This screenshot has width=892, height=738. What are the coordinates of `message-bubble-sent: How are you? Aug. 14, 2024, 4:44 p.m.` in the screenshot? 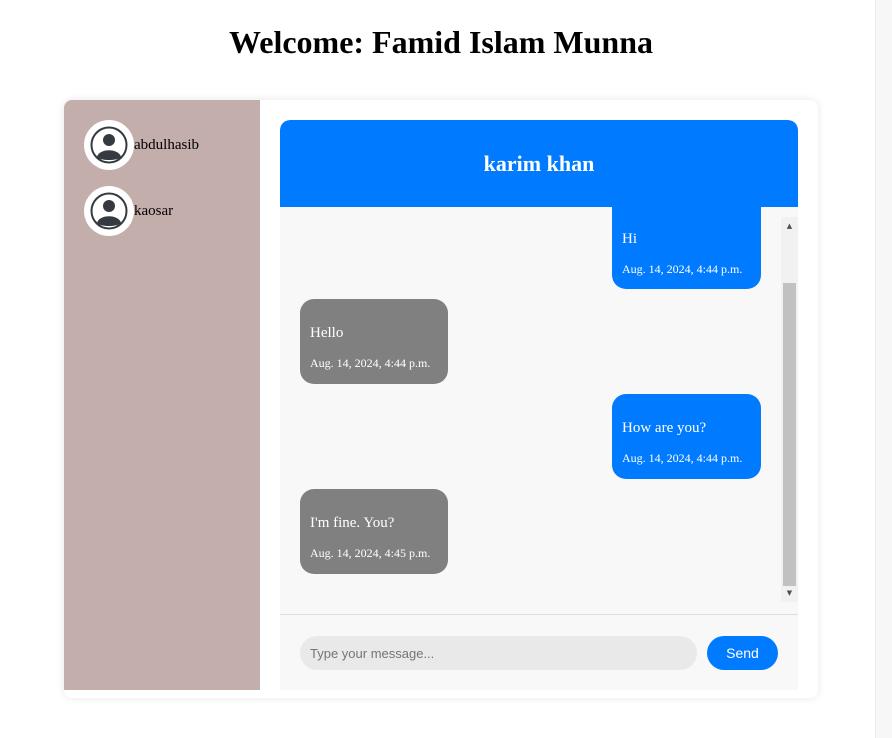 It's located at (686, 436).